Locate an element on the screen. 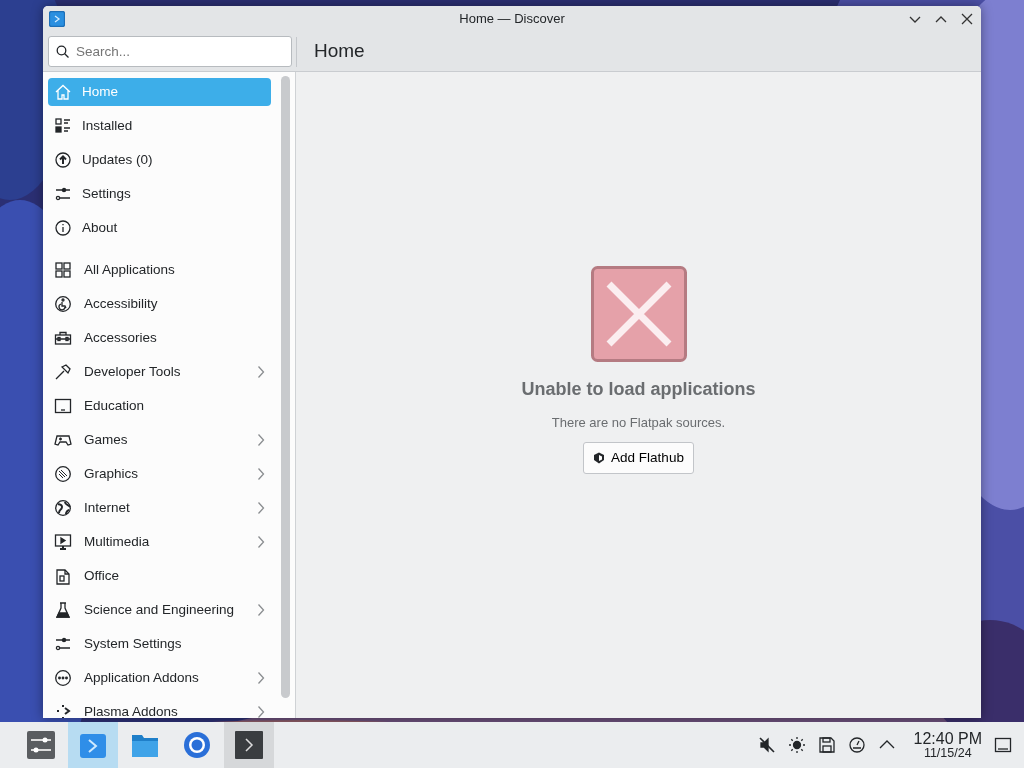 The height and width of the screenshot is (768, 1024). accessibility-icon is located at coordinates (63, 304).